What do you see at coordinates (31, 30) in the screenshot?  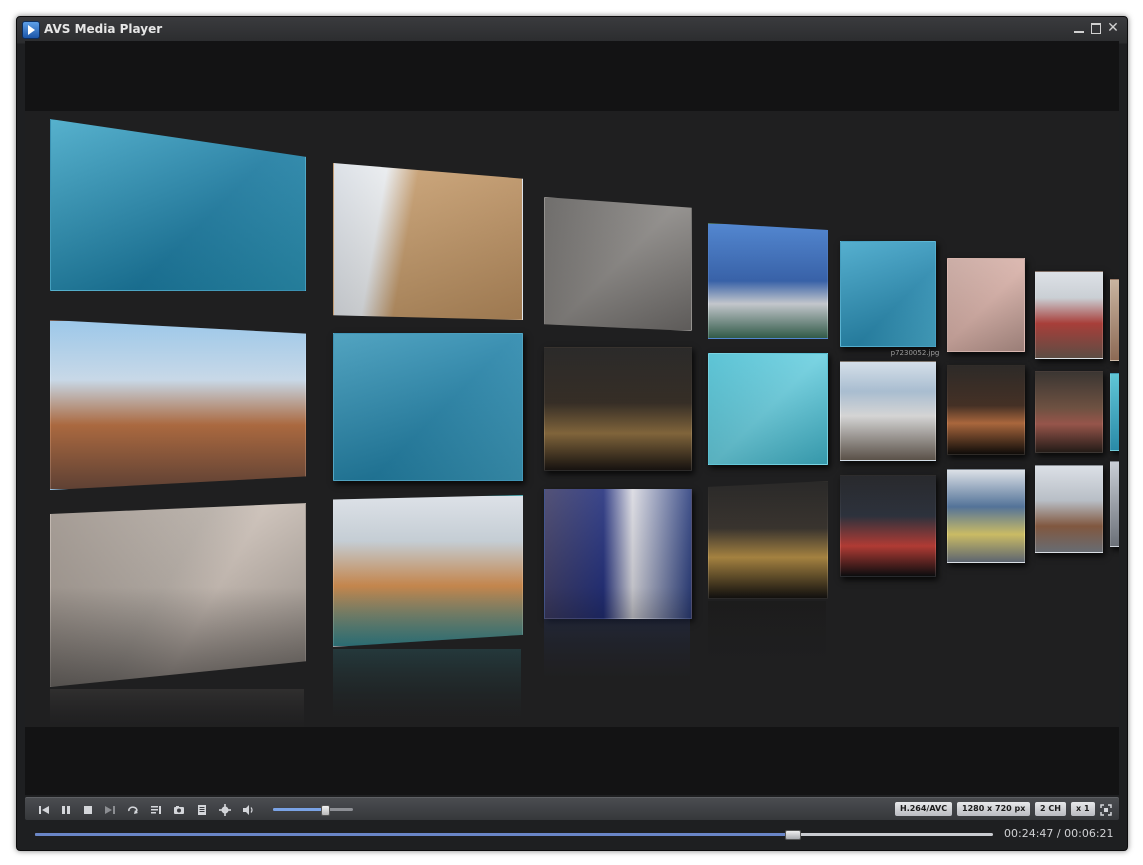 I see `play-logo-icon` at bounding box center [31, 30].